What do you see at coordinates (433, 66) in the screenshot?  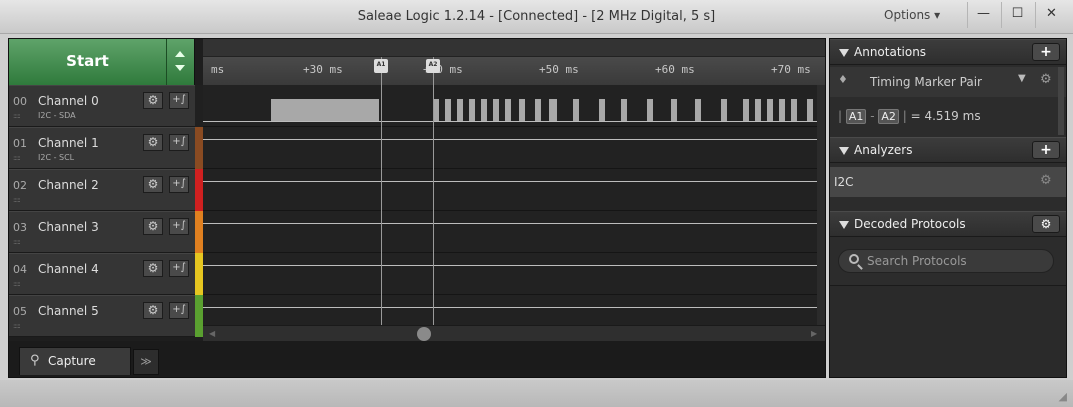 I see `timing-marker-handle: A2` at bounding box center [433, 66].